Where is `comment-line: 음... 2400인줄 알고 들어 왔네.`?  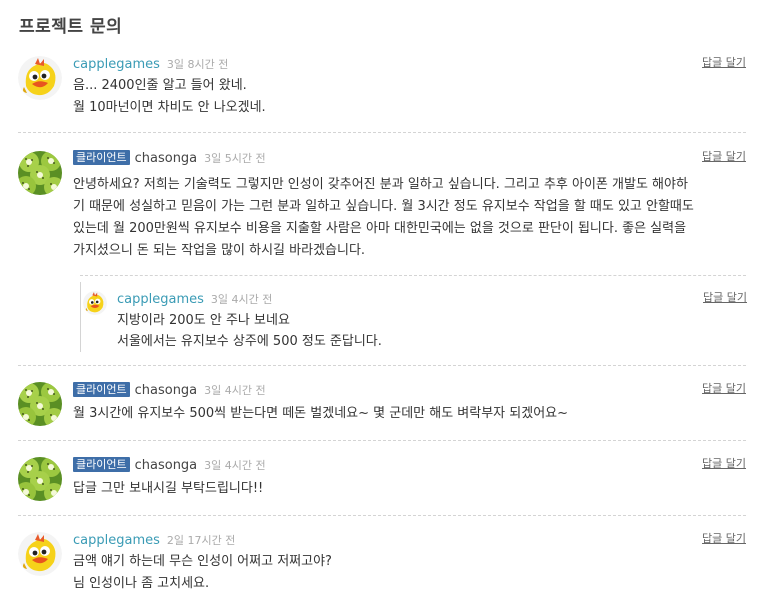 comment-line: 음... 2400인줄 알고 들어 왔네. is located at coordinates (160, 85).